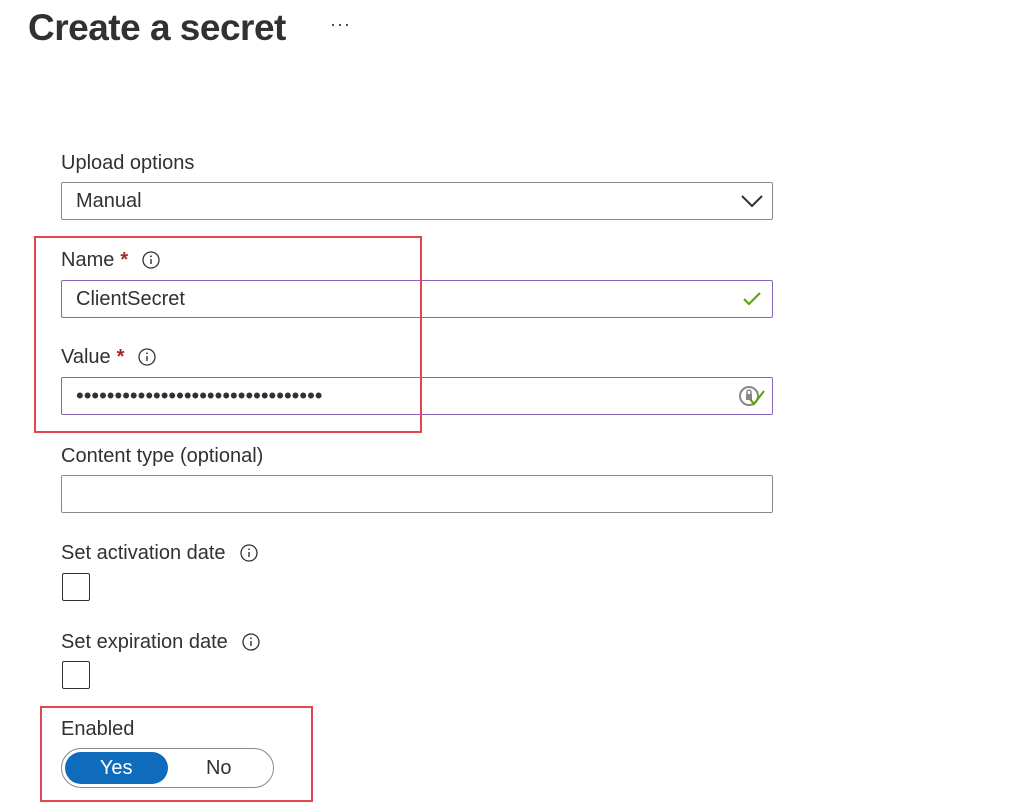 This screenshot has height=810, width=1024. I want to click on upload-options-dropdown: Manual, so click(417, 201).